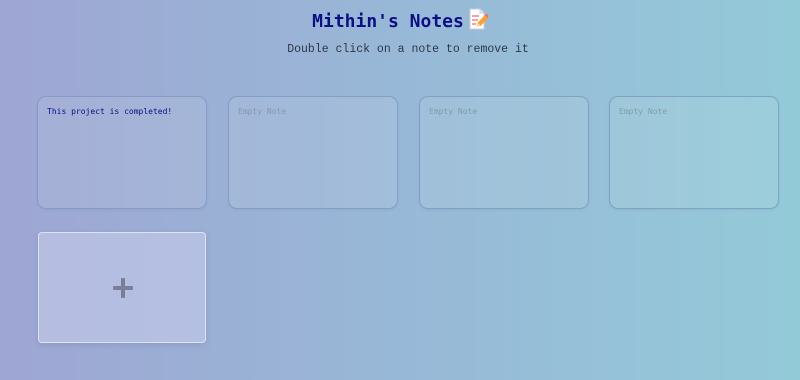 The image size is (800, 380). What do you see at coordinates (122, 152) in the screenshot?
I see `note-1: This project is completed!` at bounding box center [122, 152].